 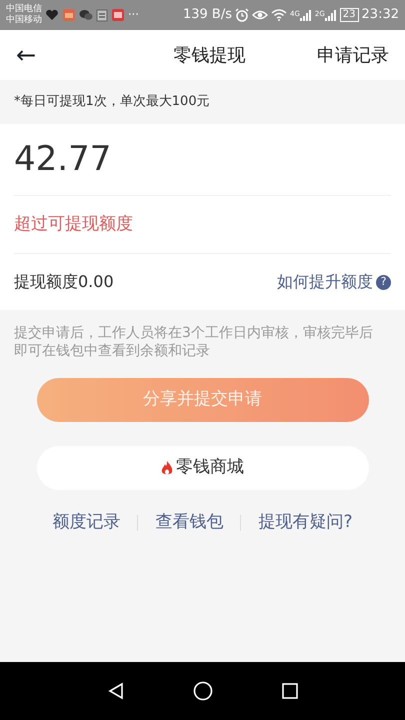 What do you see at coordinates (383, 282) in the screenshot?
I see `help-icon: ?` at bounding box center [383, 282].